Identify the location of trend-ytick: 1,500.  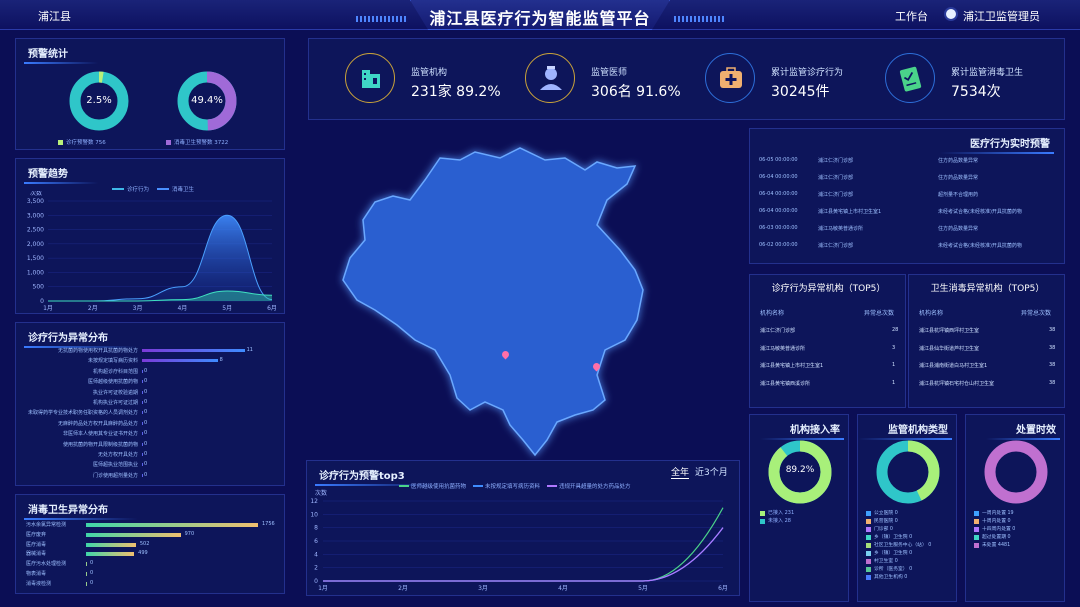
(35, 258).